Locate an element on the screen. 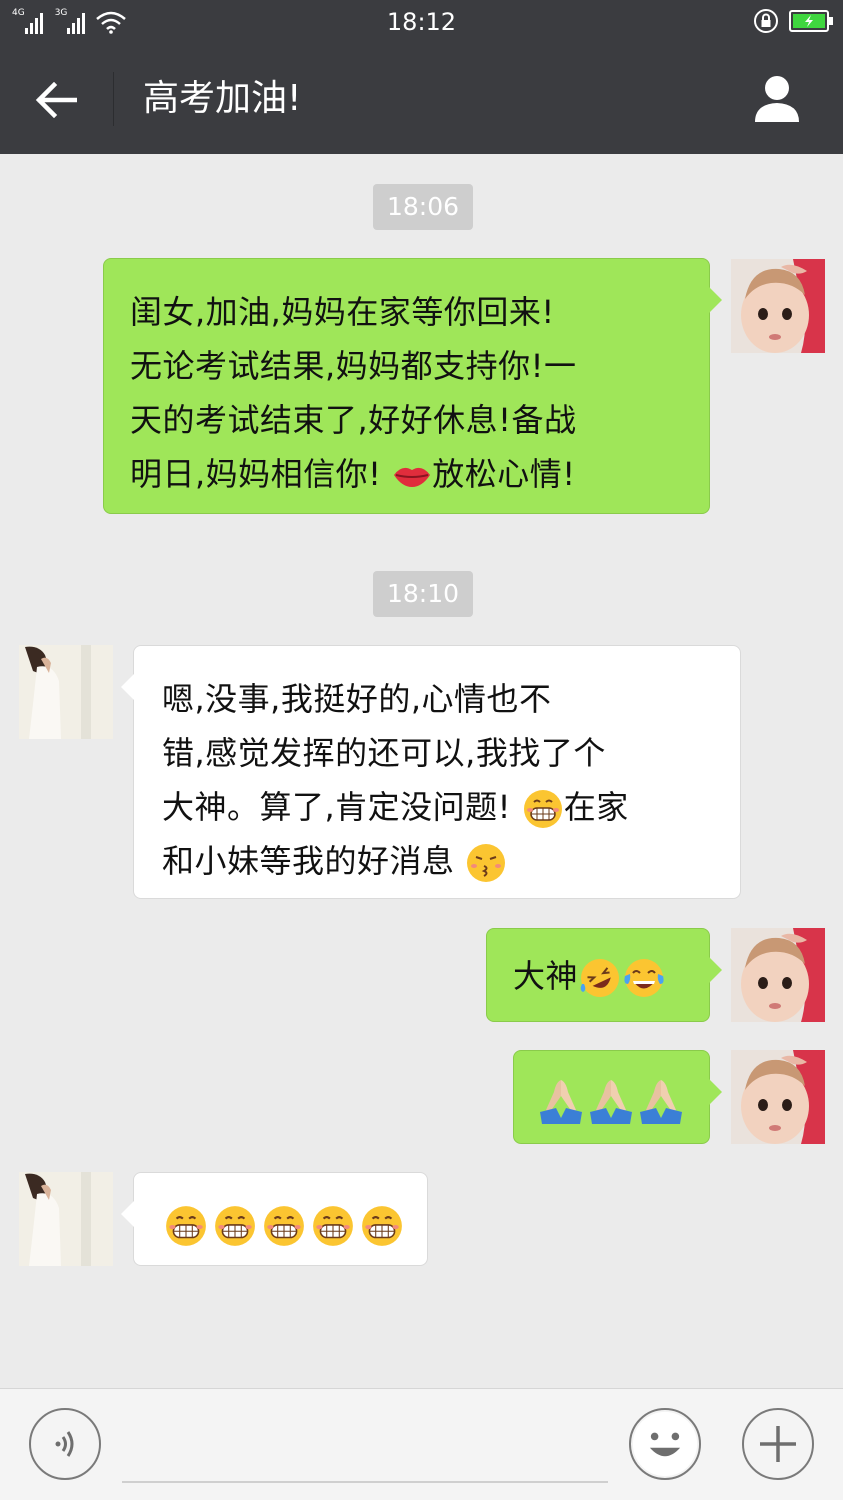 The width and height of the screenshot is (843, 1500). message-text: 放松心情! is located at coordinates (504, 474).